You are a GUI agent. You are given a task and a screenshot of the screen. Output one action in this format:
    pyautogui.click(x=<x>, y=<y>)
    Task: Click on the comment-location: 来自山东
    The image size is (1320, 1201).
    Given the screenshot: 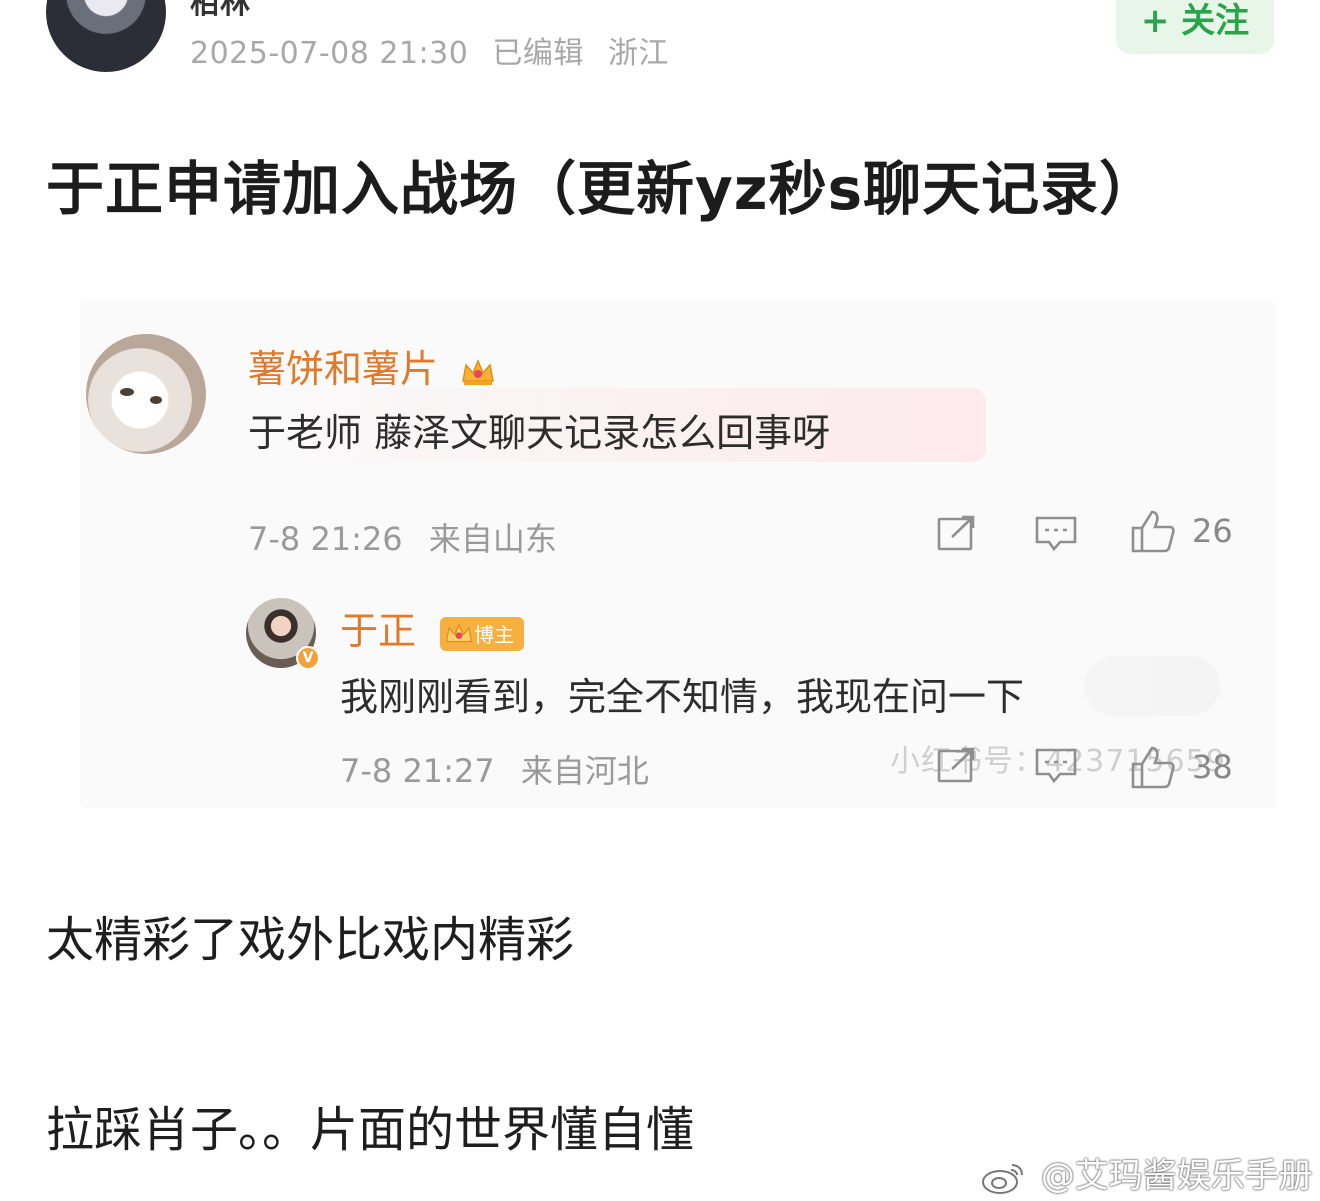 What is the action you would take?
    pyautogui.click(x=492, y=539)
    